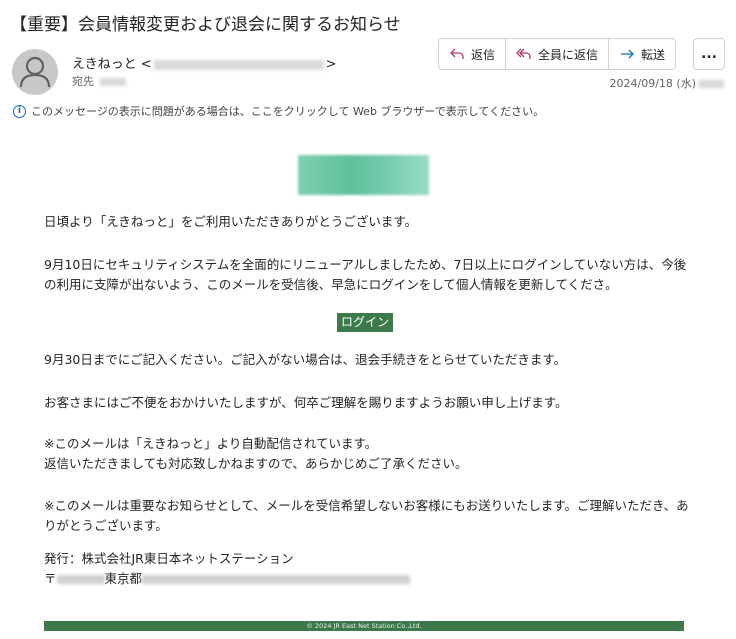 The width and height of the screenshot is (736, 639). I want to click on reply-button: 返信, so click(473, 54).